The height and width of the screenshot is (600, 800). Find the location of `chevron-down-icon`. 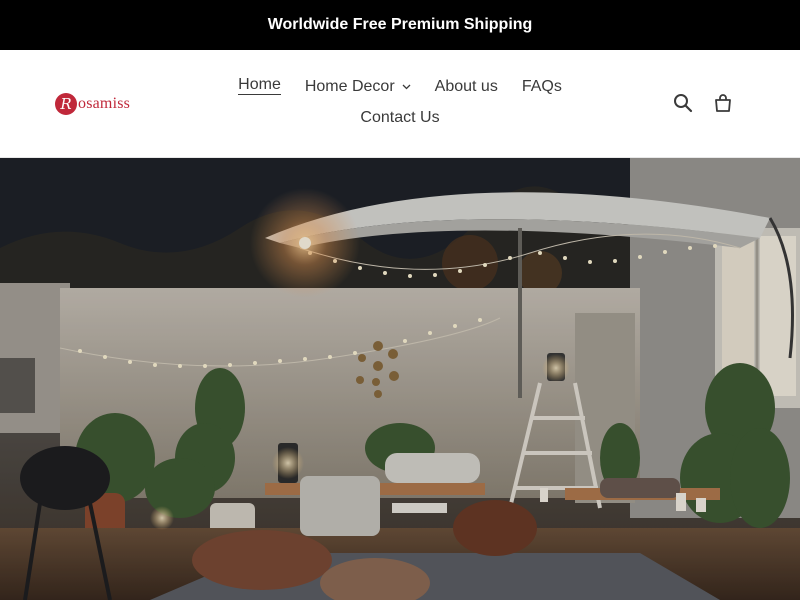

chevron-down-icon is located at coordinates (406, 86).